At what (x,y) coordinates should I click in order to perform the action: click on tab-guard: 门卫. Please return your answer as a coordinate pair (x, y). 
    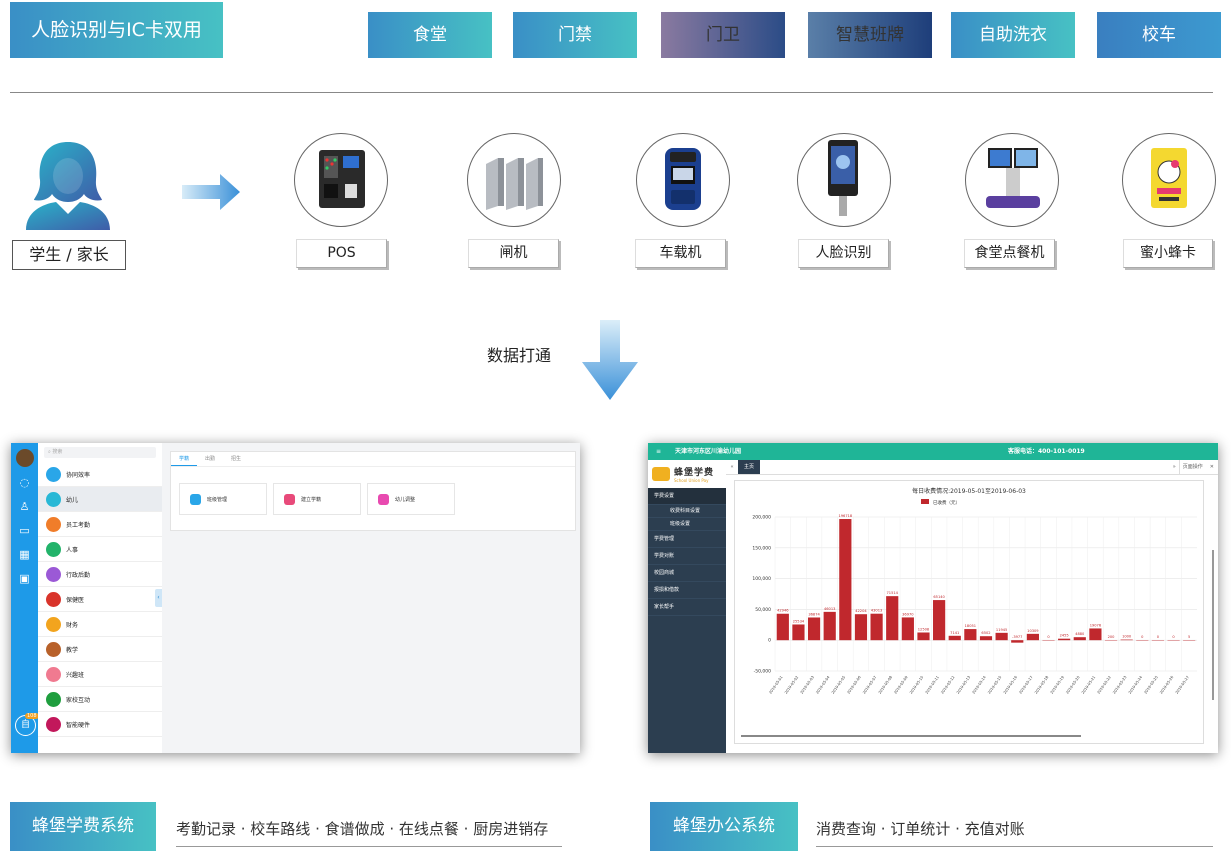
    Looking at the image, I should click on (723, 35).